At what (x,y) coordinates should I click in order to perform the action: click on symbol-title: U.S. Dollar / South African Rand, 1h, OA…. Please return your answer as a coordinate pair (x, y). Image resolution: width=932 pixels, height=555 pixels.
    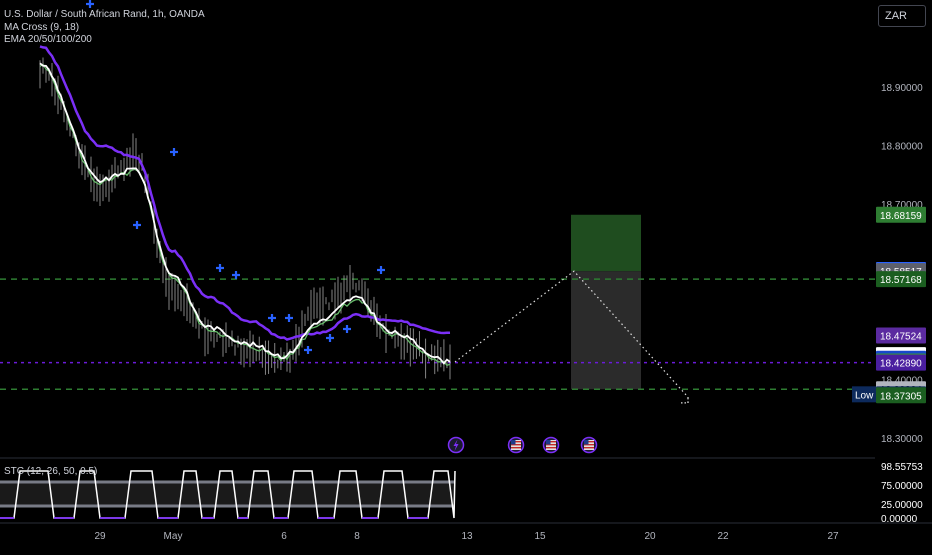
    Looking at the image, I should click on (104, 15).